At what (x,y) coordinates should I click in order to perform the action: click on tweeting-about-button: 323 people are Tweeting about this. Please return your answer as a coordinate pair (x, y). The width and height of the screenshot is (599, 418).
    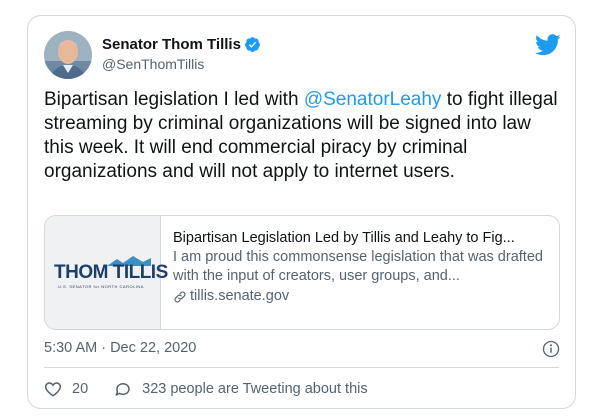
    Looking at the image, I should click on (241, 389).